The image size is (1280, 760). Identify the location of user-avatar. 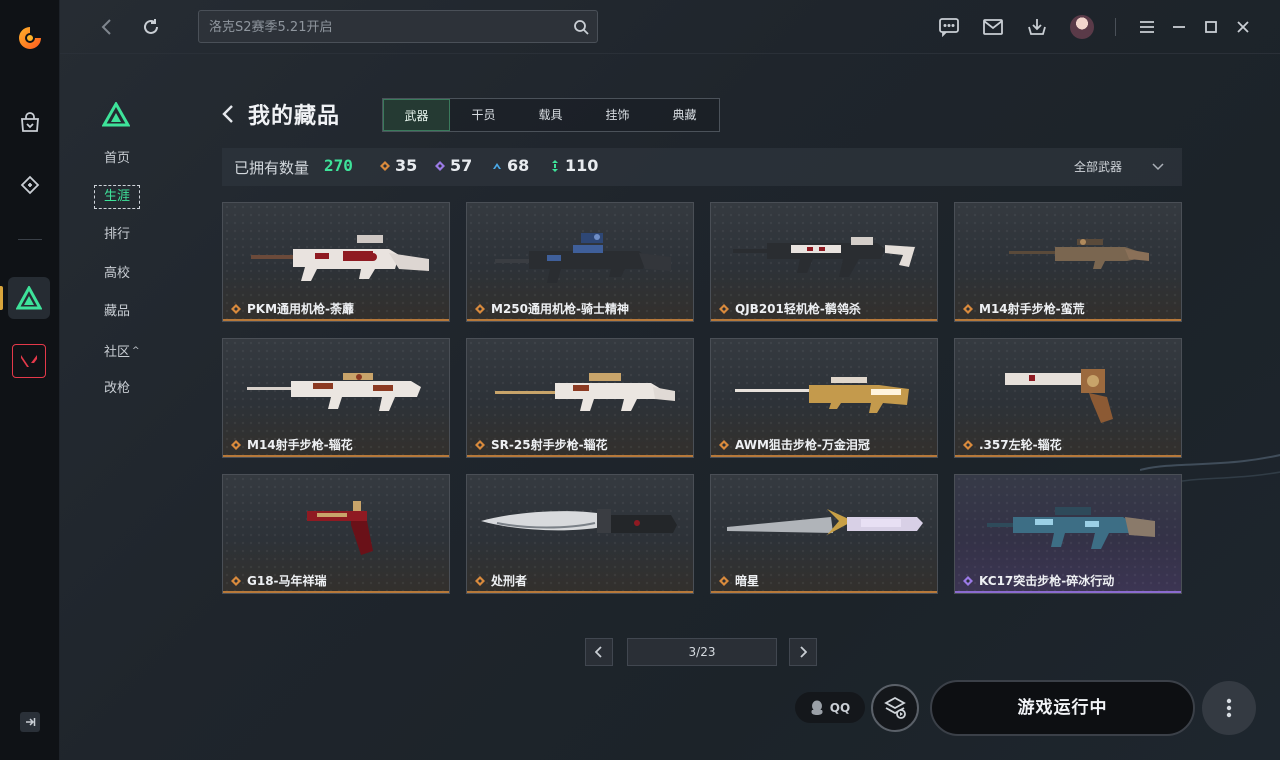
(1082, 27).